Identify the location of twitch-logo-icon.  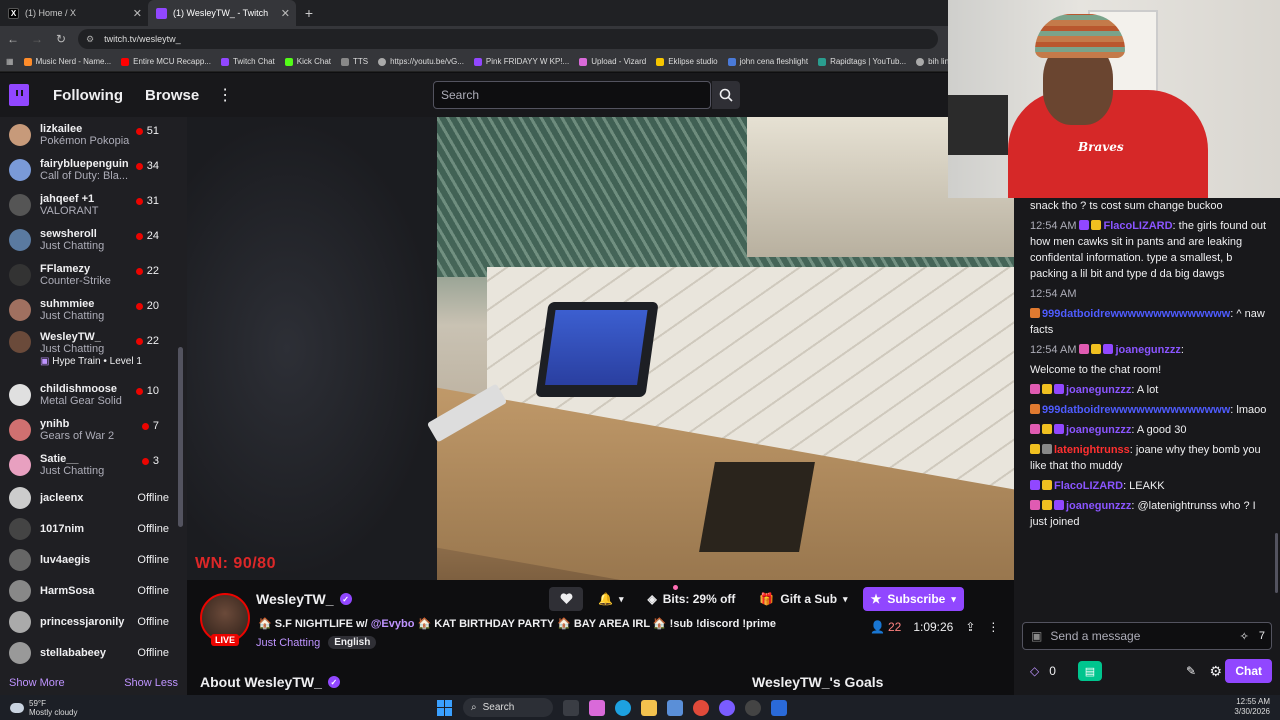
(19, 95).